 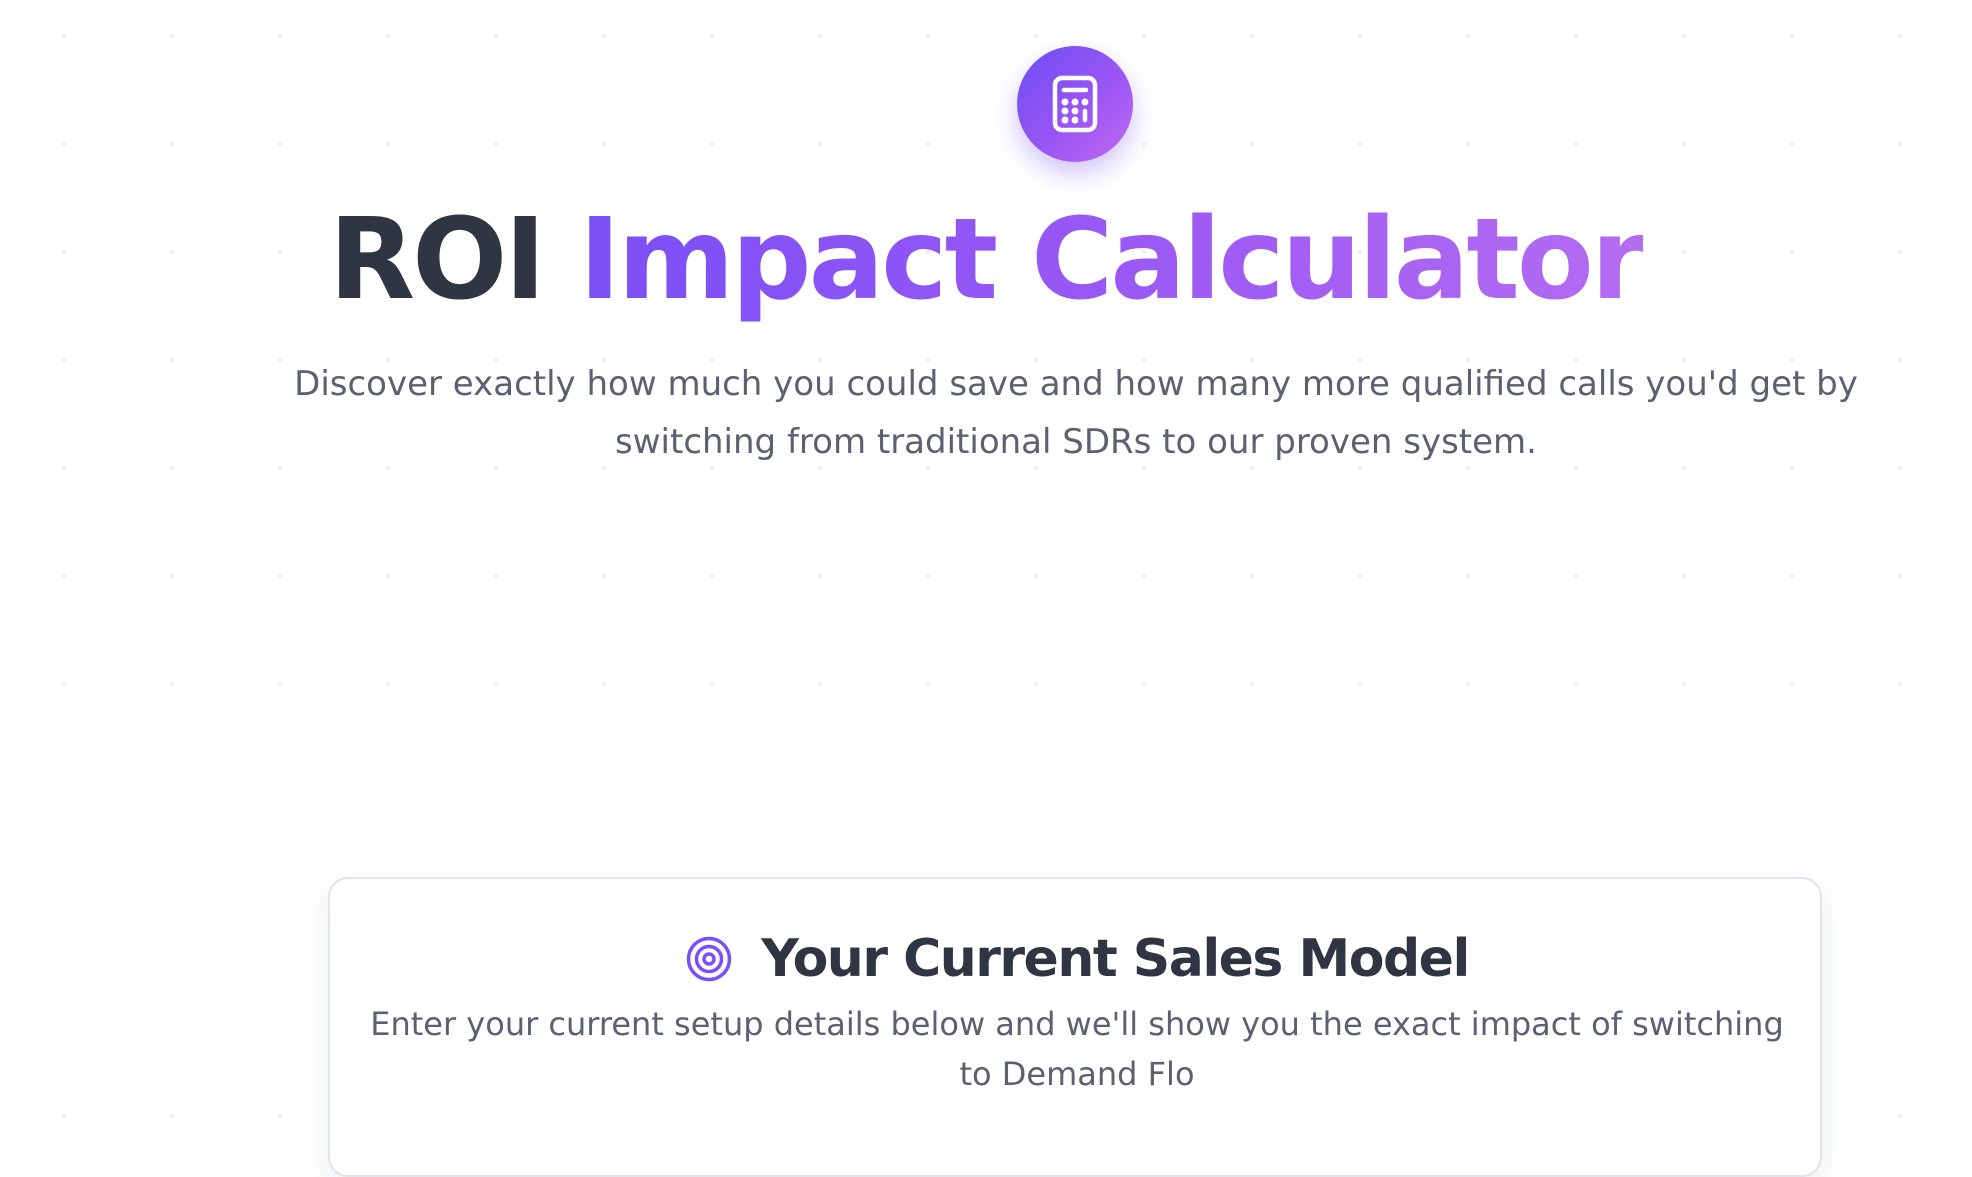 What do you see at coordinates (1112, 260) in the screenshot?
I see `page-title-accent: Impact Calculator` at bounding box center [1112, 260].